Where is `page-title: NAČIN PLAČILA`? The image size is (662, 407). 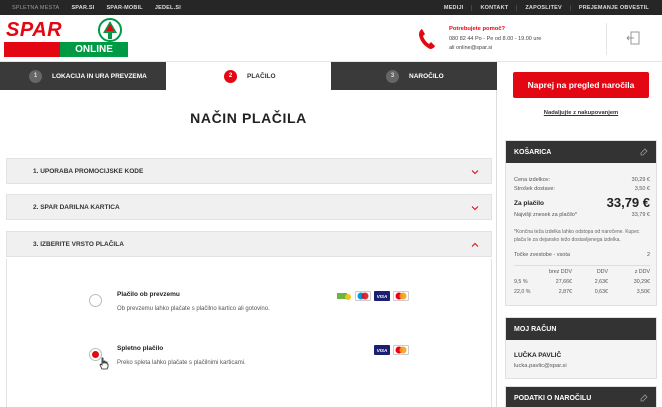
page-title: NAČIN PLAČILA is located at coordinates (248, 118).